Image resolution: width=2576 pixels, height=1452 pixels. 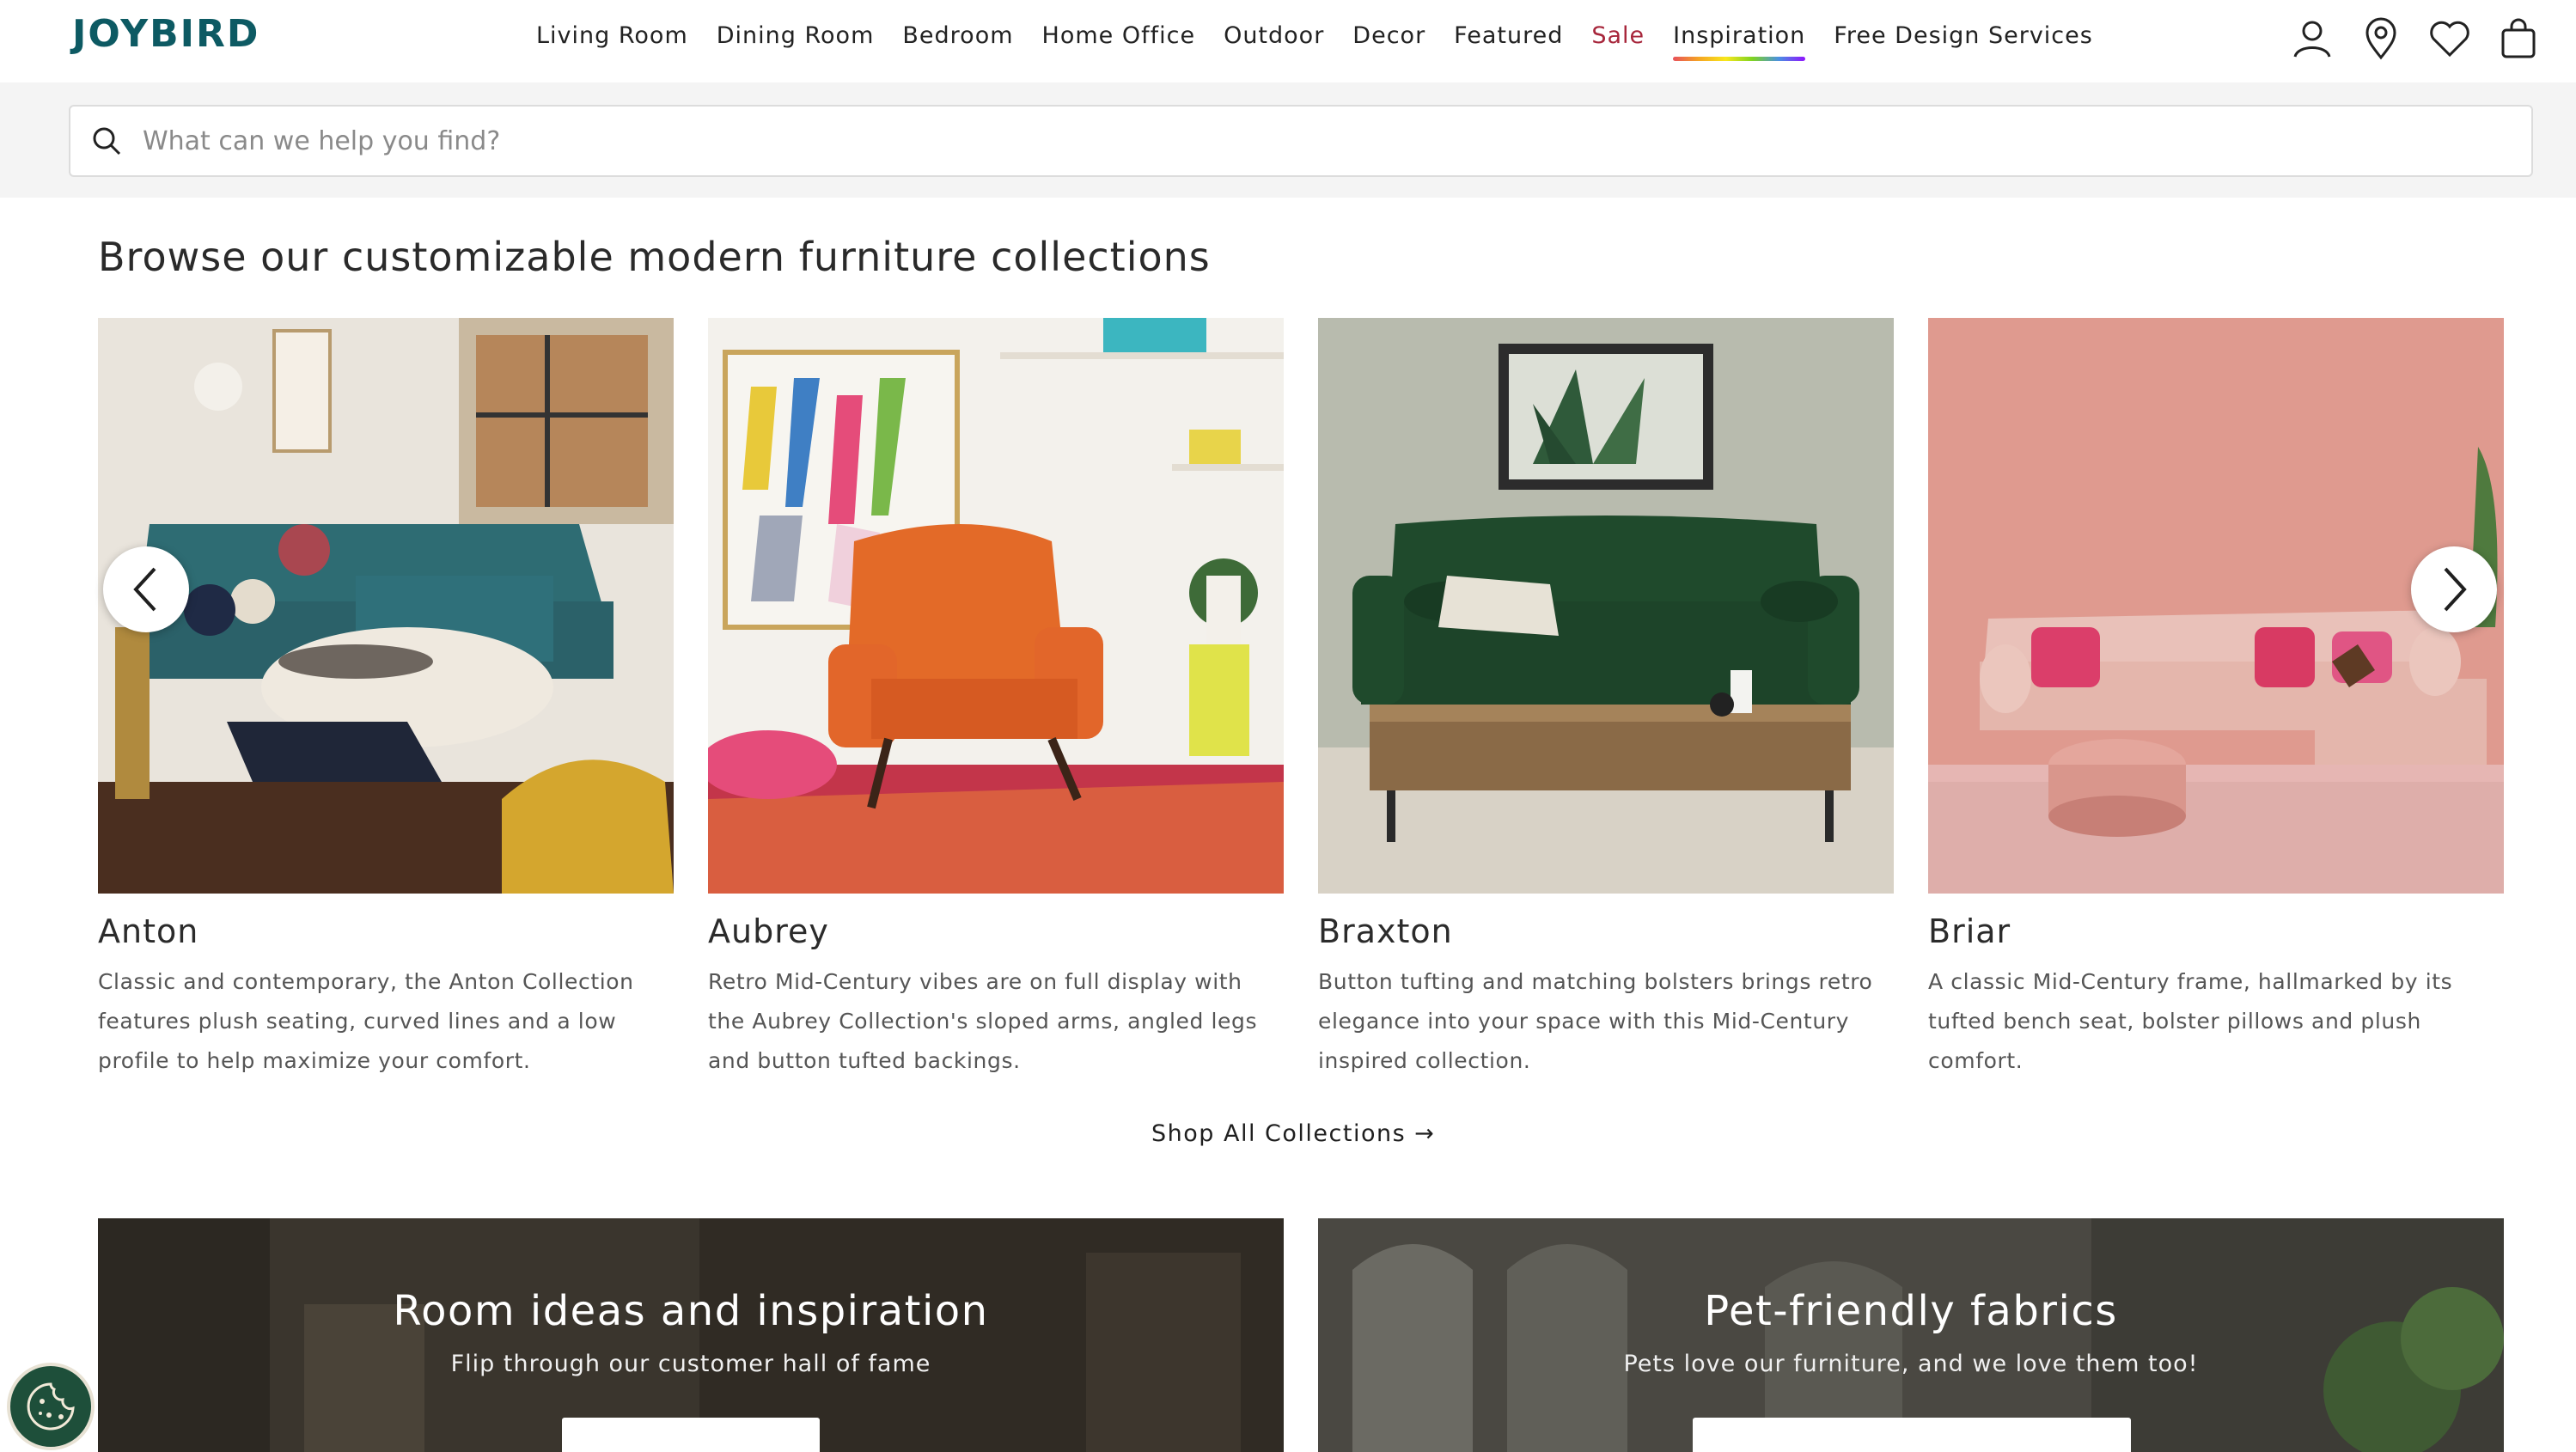 I want to click on chevron-right-icon, so click(x=2455, y=589).